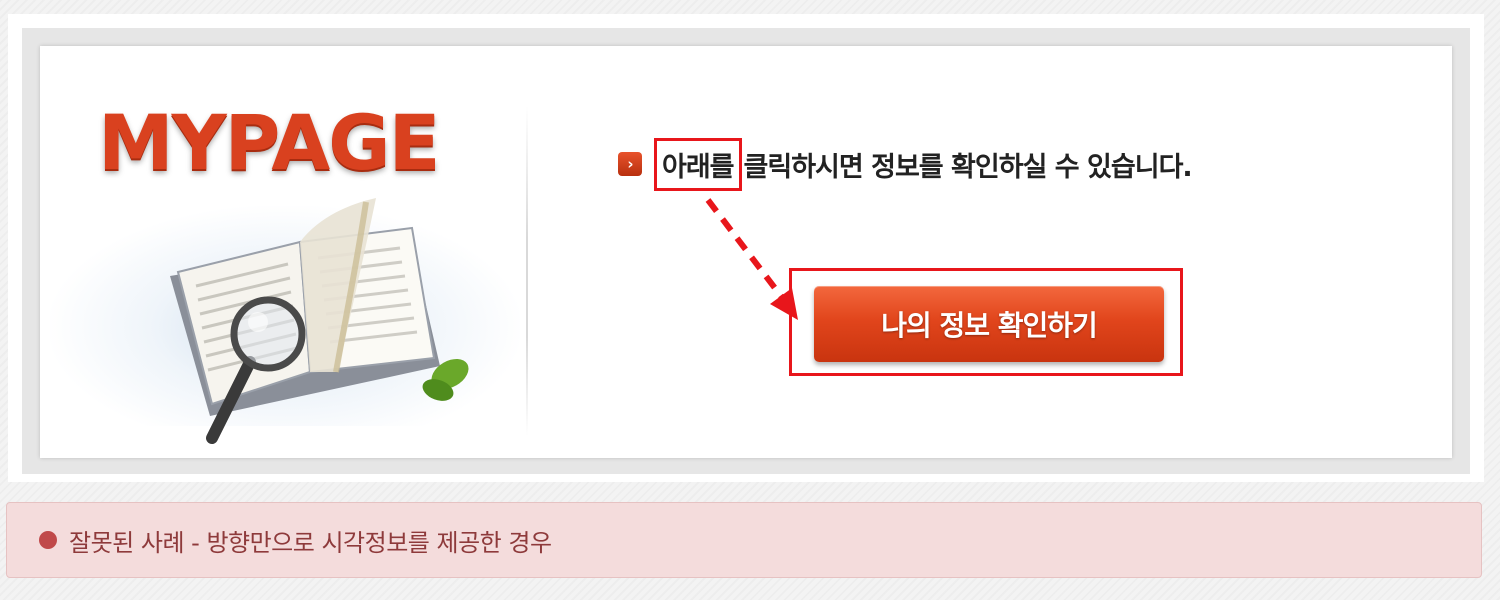 This screenshot has height=600, width=1500. Describe the element at coordinates (310, 542) in the screenshot. I see `caption-text: 잘못된 사례 - 방향만으로 시각정보를 제공한 경우` at that location.